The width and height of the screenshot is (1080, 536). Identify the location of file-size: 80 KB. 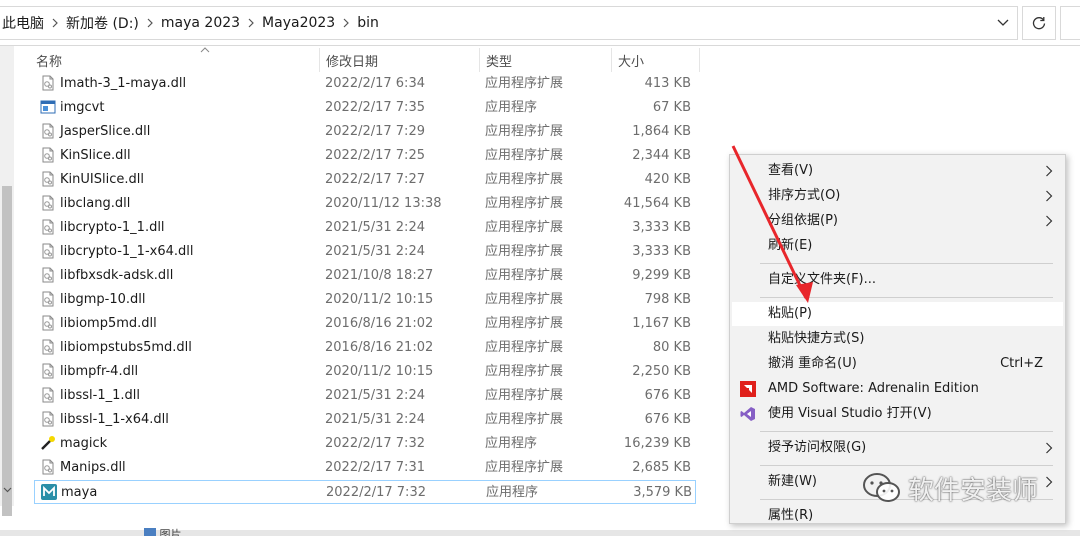
(671, 347).